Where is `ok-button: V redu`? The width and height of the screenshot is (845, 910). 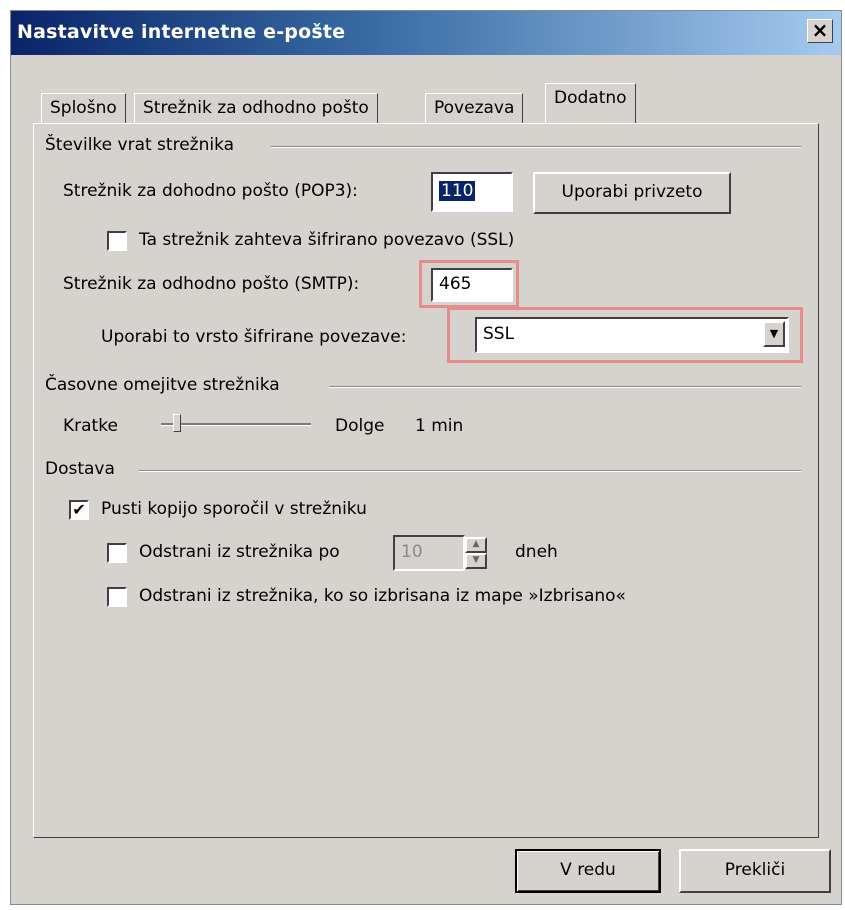
ok-button: V redu is located at coordinates (588, 871).